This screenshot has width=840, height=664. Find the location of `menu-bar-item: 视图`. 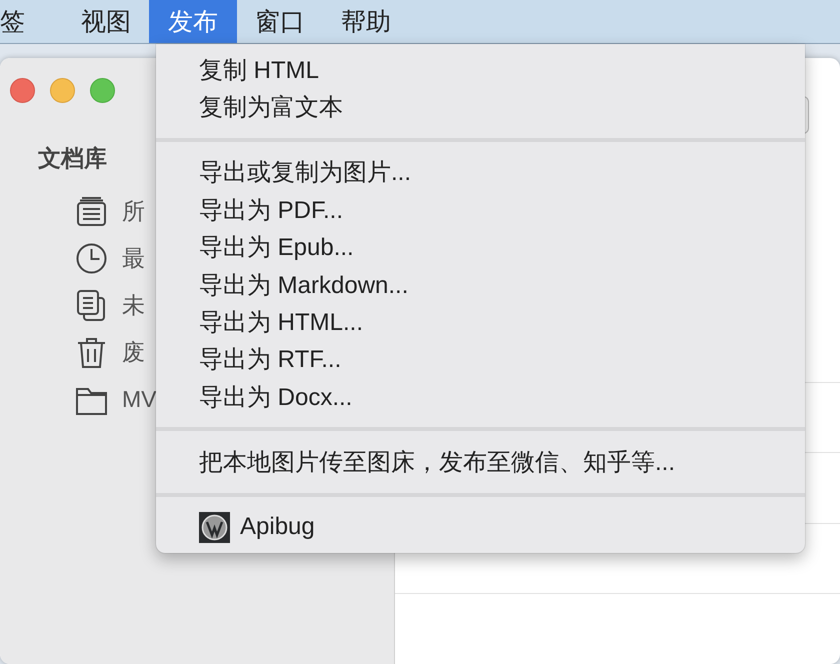

menu-bar-item: 视图 is located at coordinates (106, 21).